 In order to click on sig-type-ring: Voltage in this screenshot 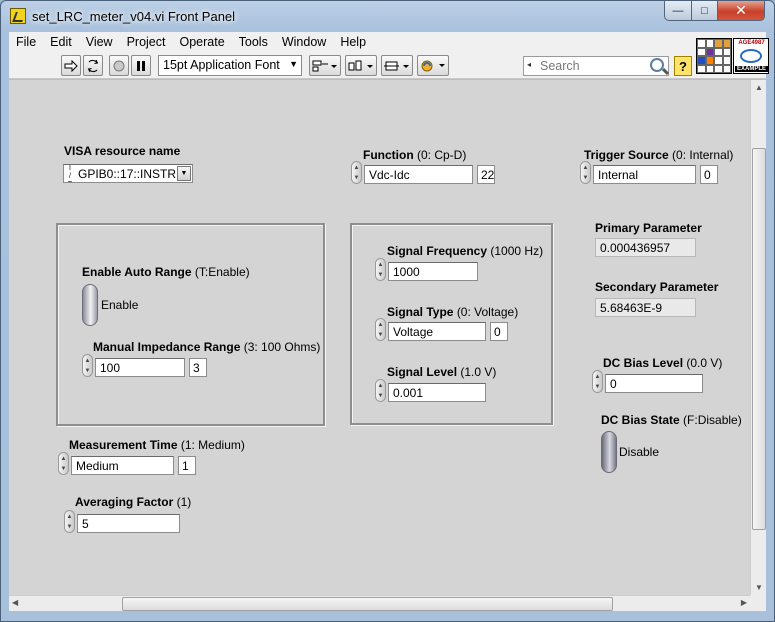, I will do `click(437, 331)`.